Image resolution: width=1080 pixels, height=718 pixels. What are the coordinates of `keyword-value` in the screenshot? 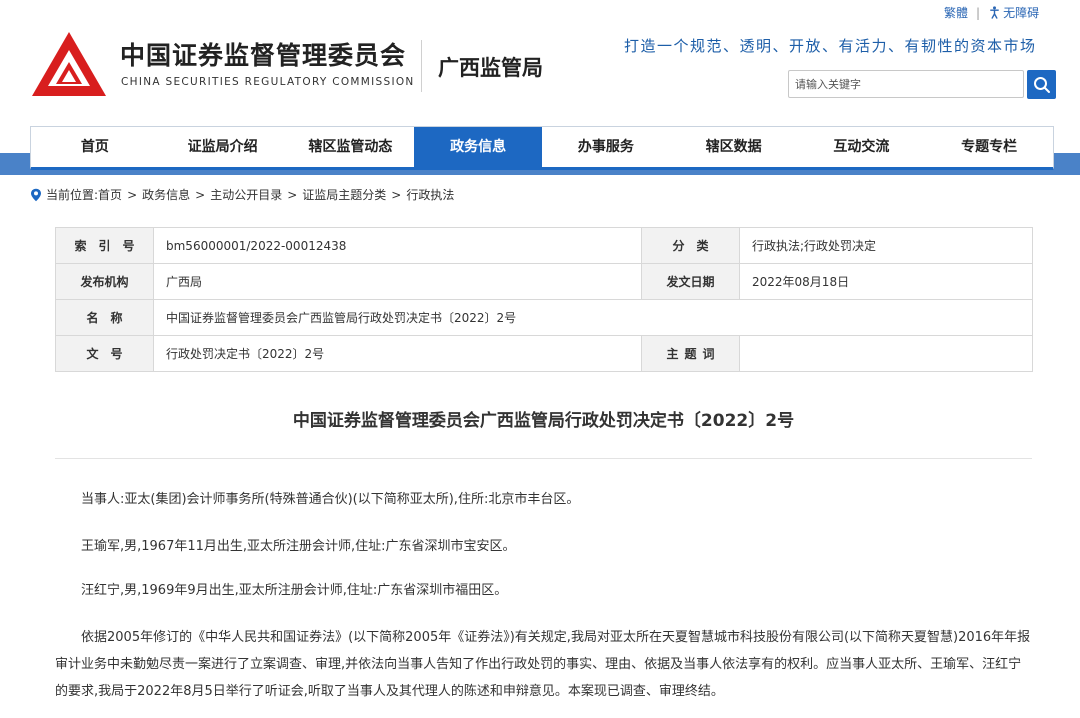 It's located at (886, 353).